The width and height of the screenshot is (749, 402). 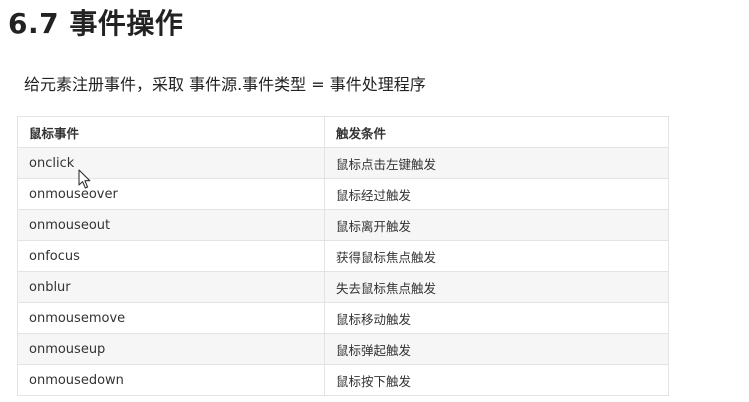 I want to click on header-mouse-event: 鼠标事件, so click(x=171, y=132).